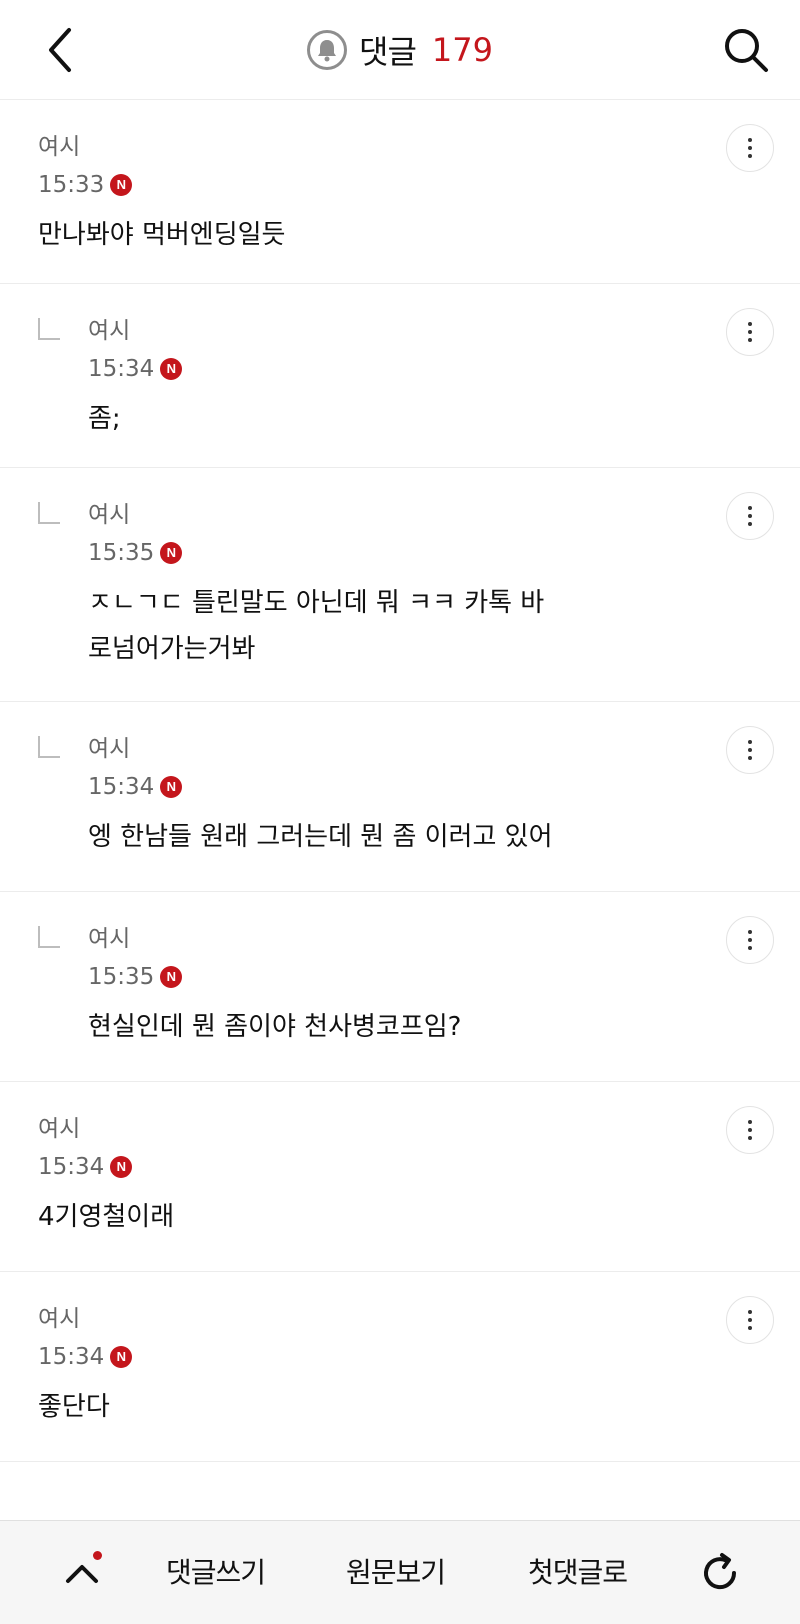  I want to click on refresh-icon, so click(720, 1571).